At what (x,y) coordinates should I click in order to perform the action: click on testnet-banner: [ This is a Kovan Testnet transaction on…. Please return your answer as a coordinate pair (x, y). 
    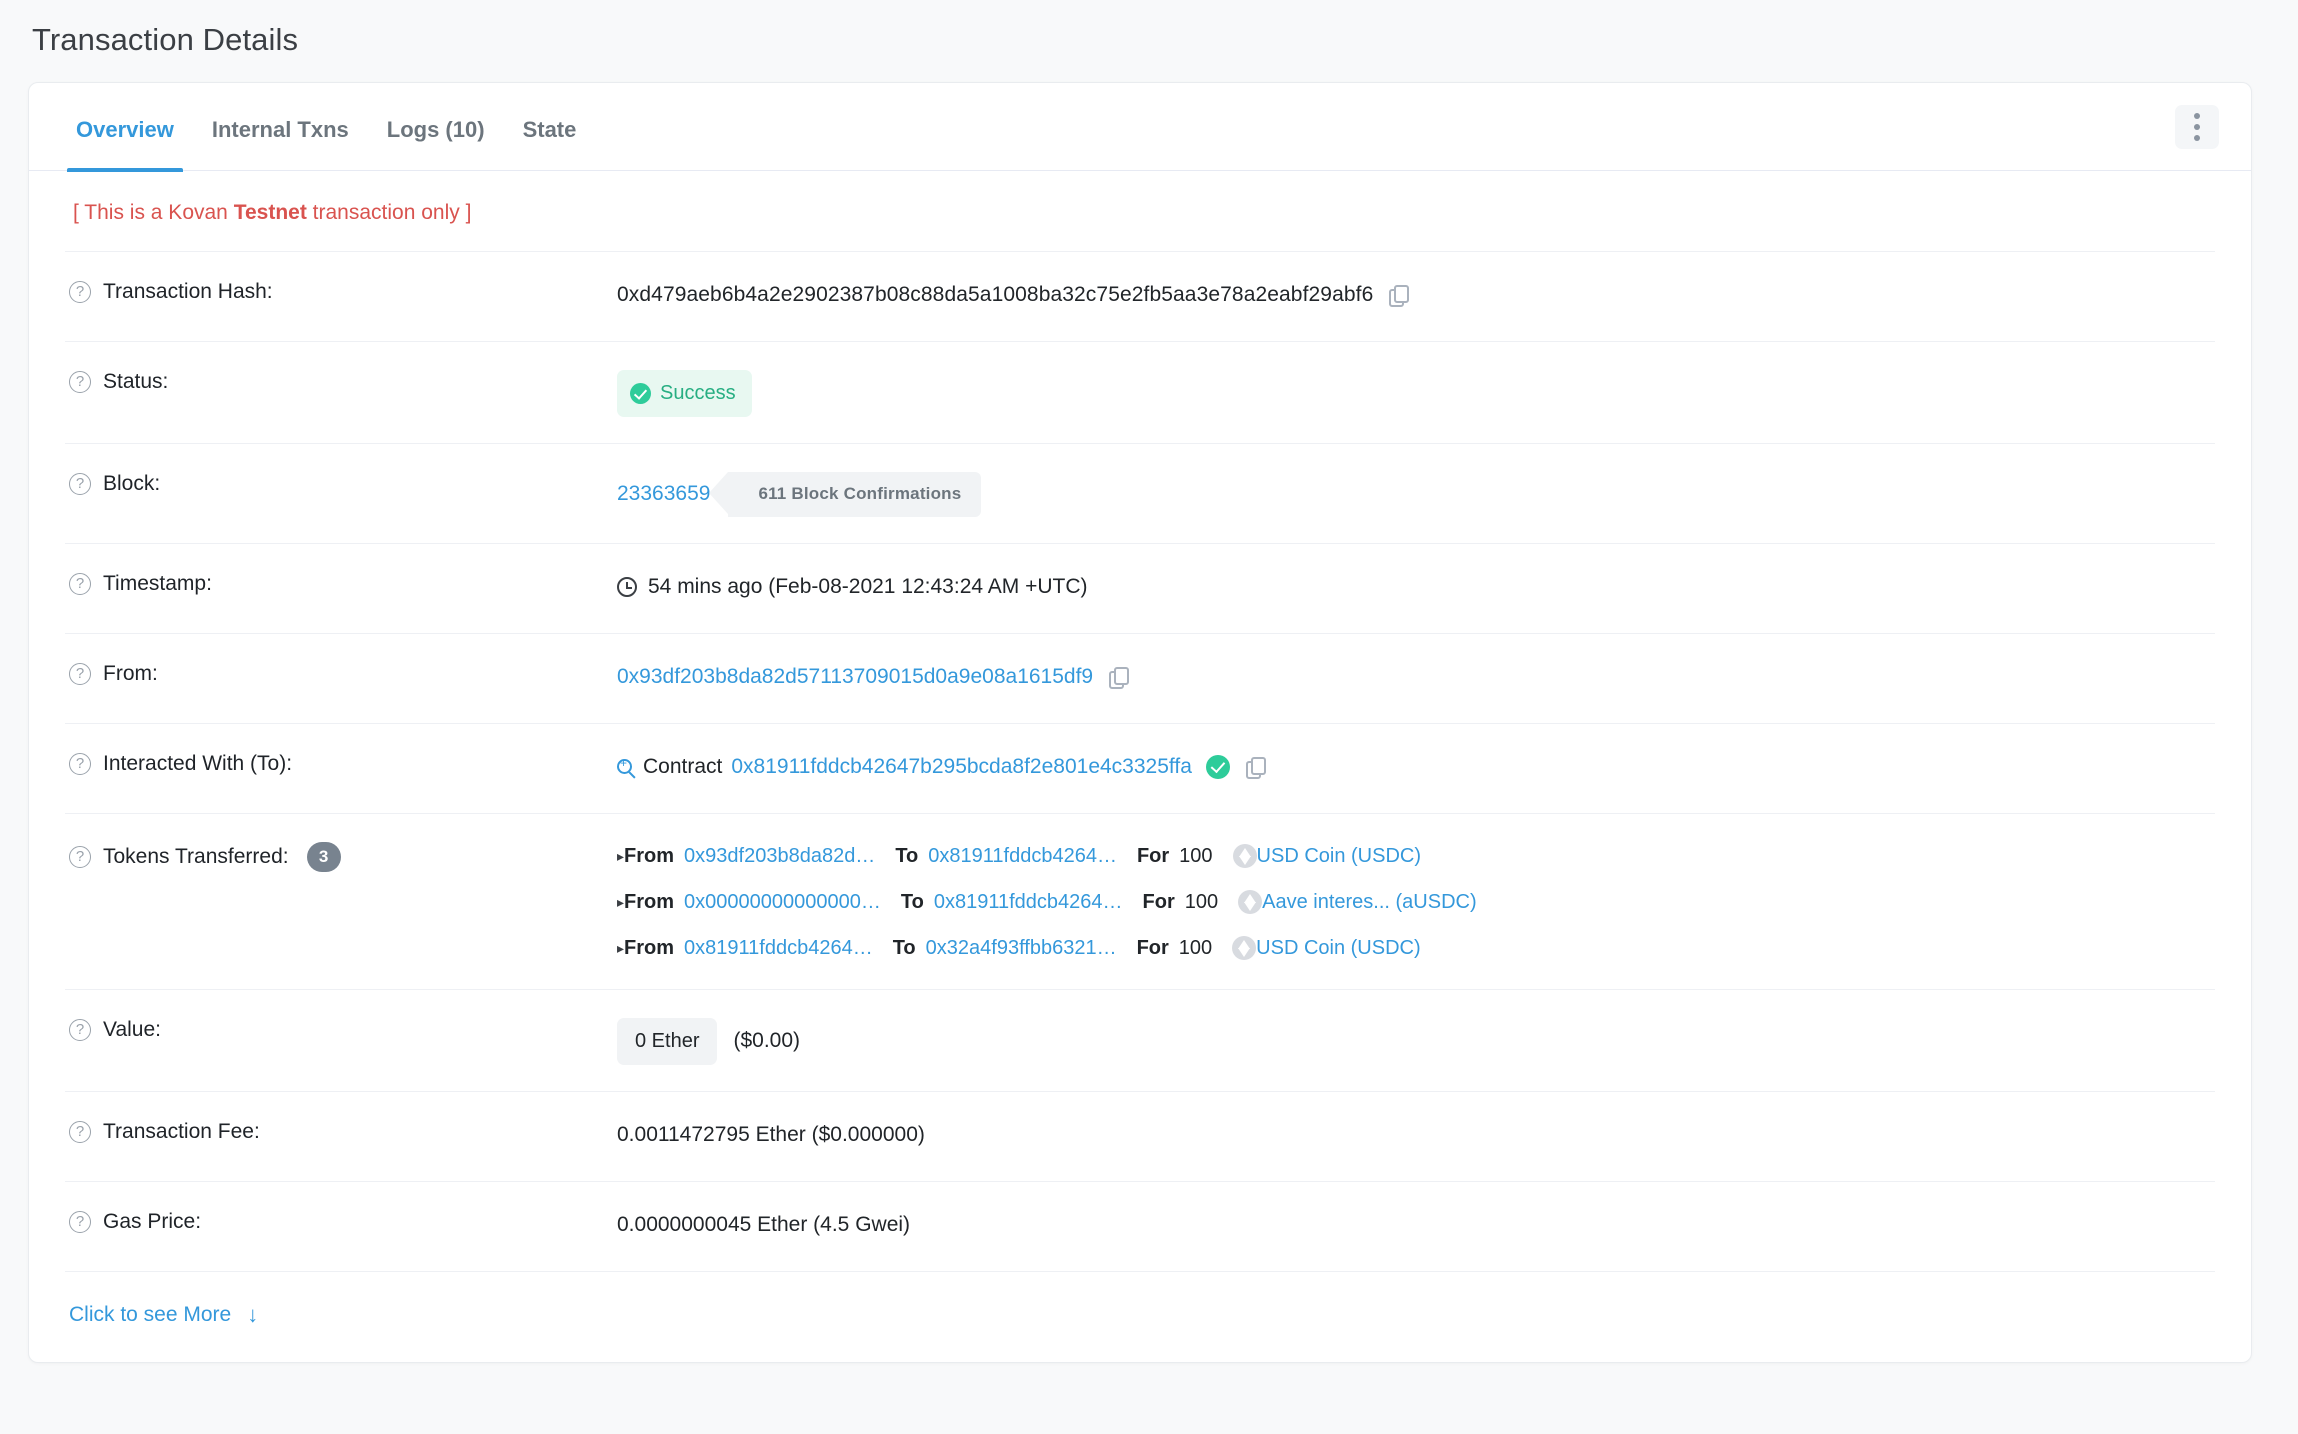
    Looking at the image, I should click on (1140, 211).